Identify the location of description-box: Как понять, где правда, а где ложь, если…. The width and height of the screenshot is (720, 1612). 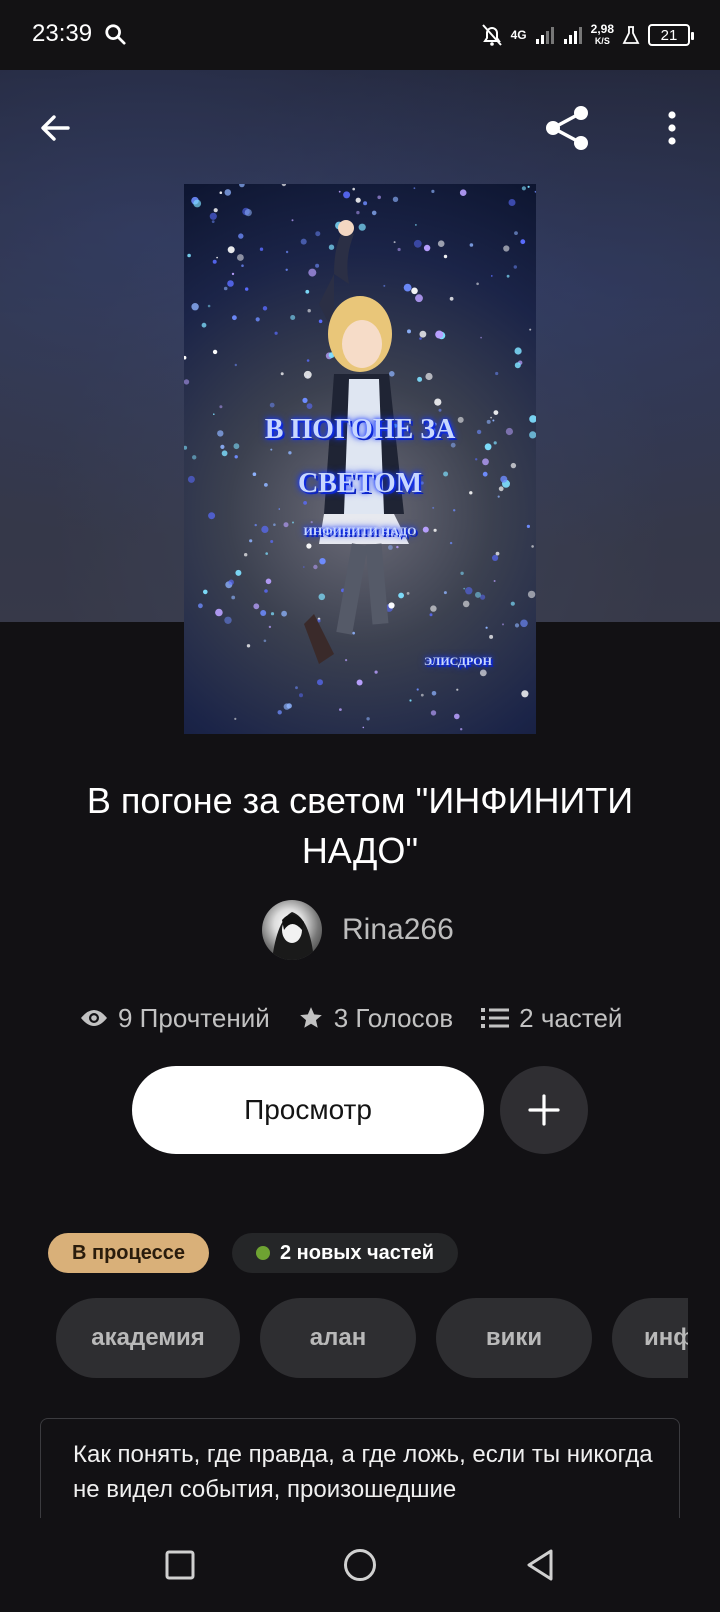
(360, 1468).